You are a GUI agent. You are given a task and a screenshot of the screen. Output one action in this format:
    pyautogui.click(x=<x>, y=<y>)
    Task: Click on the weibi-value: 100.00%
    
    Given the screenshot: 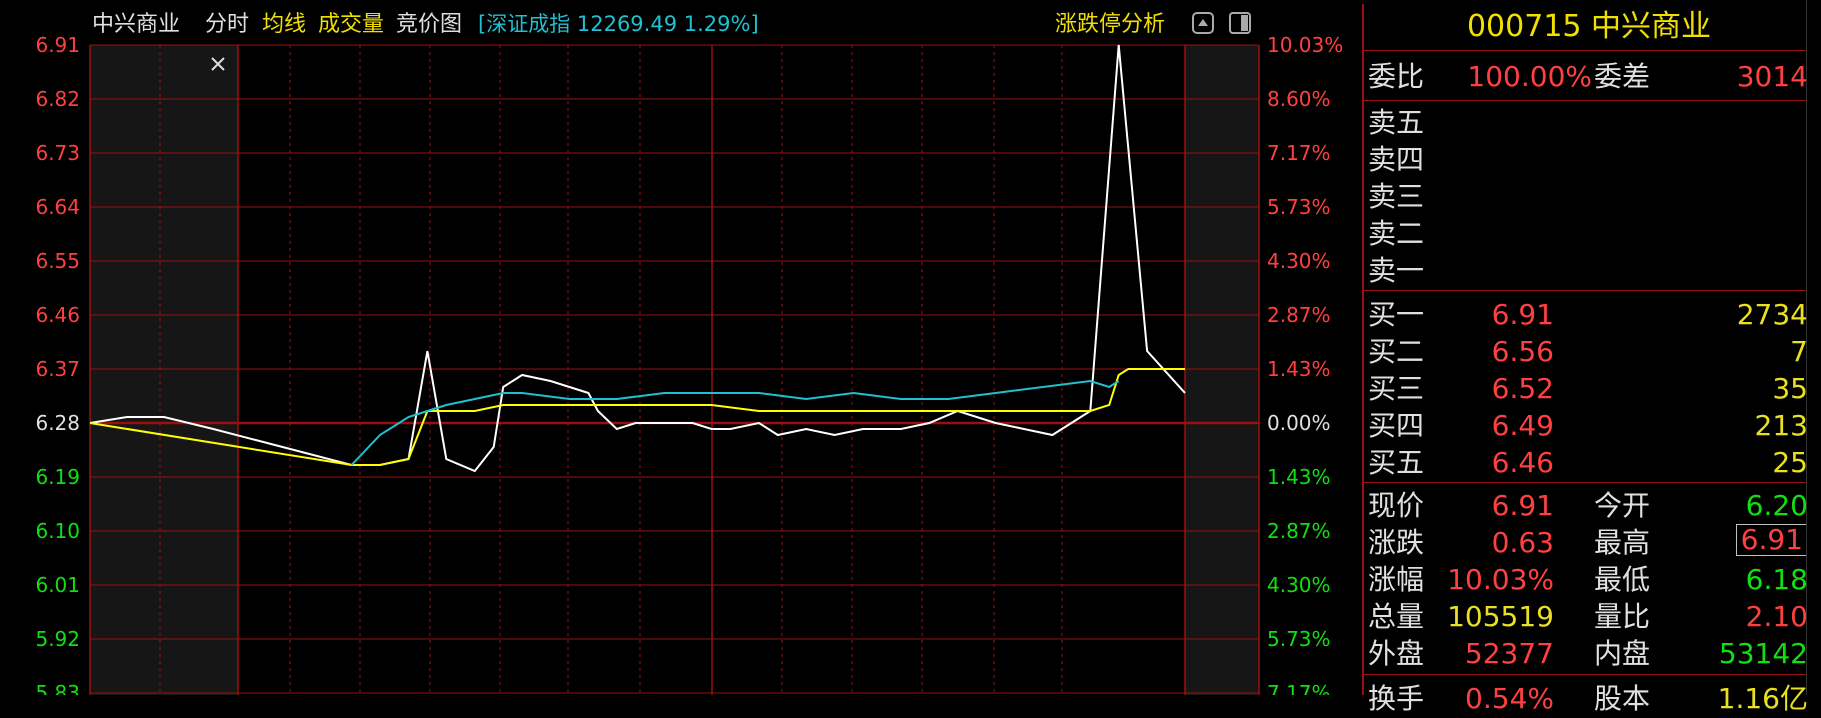 What is the action you would take?
    pyautogui.click(x=1529, y=76)
    